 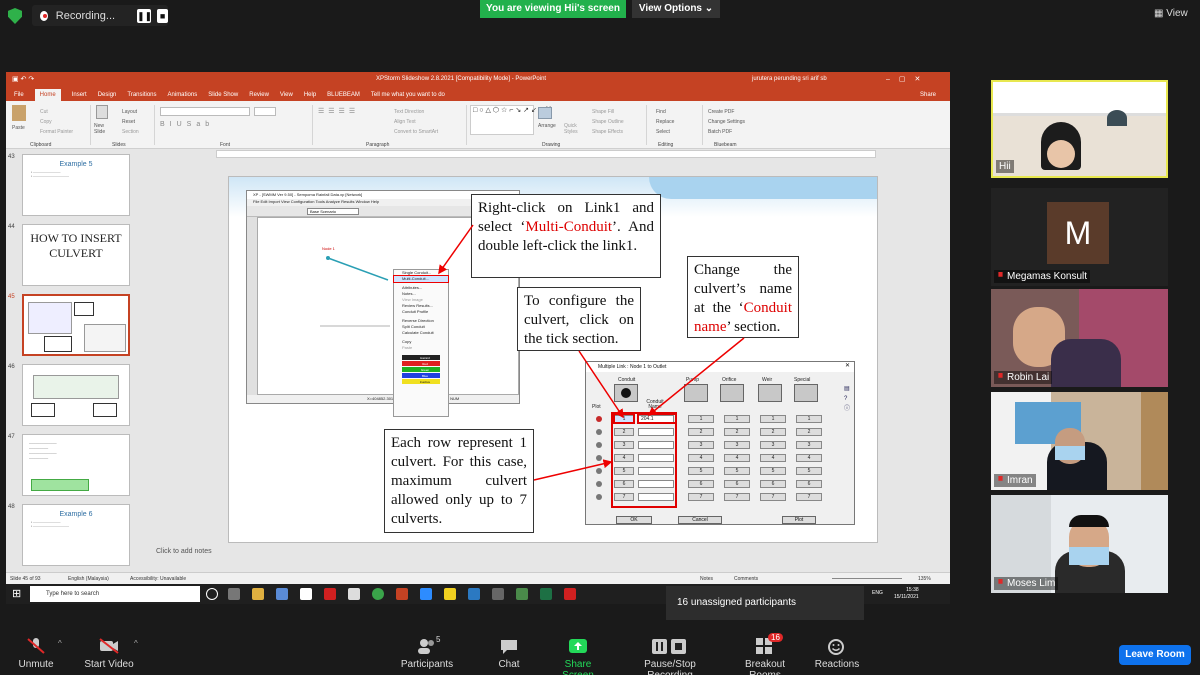 What do you see at coordinates (102, 112) in the screenshot?
I see `new-slide-icon` at bounding box center [102, 112].